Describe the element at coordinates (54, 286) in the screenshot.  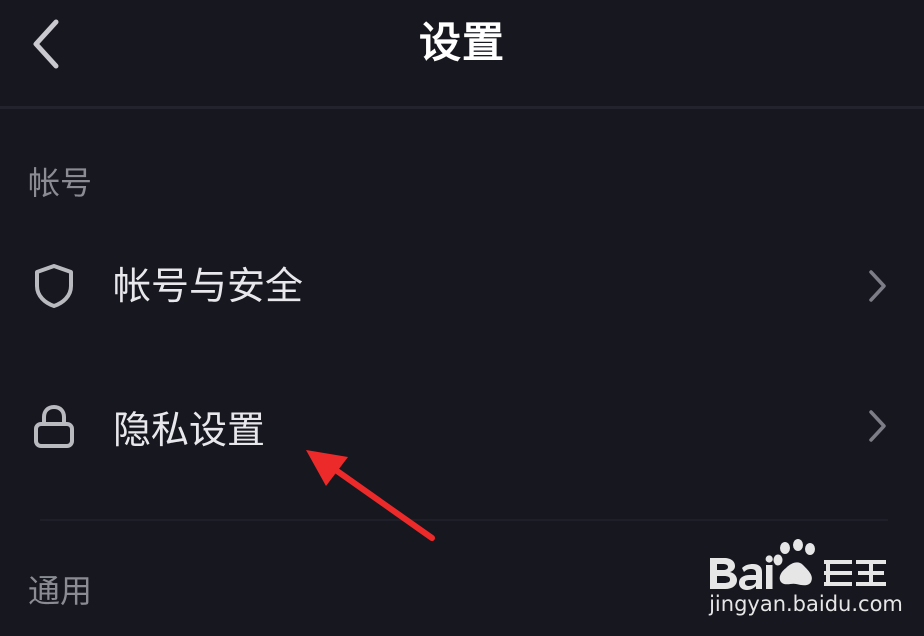
I see `shield-icon` at that location.